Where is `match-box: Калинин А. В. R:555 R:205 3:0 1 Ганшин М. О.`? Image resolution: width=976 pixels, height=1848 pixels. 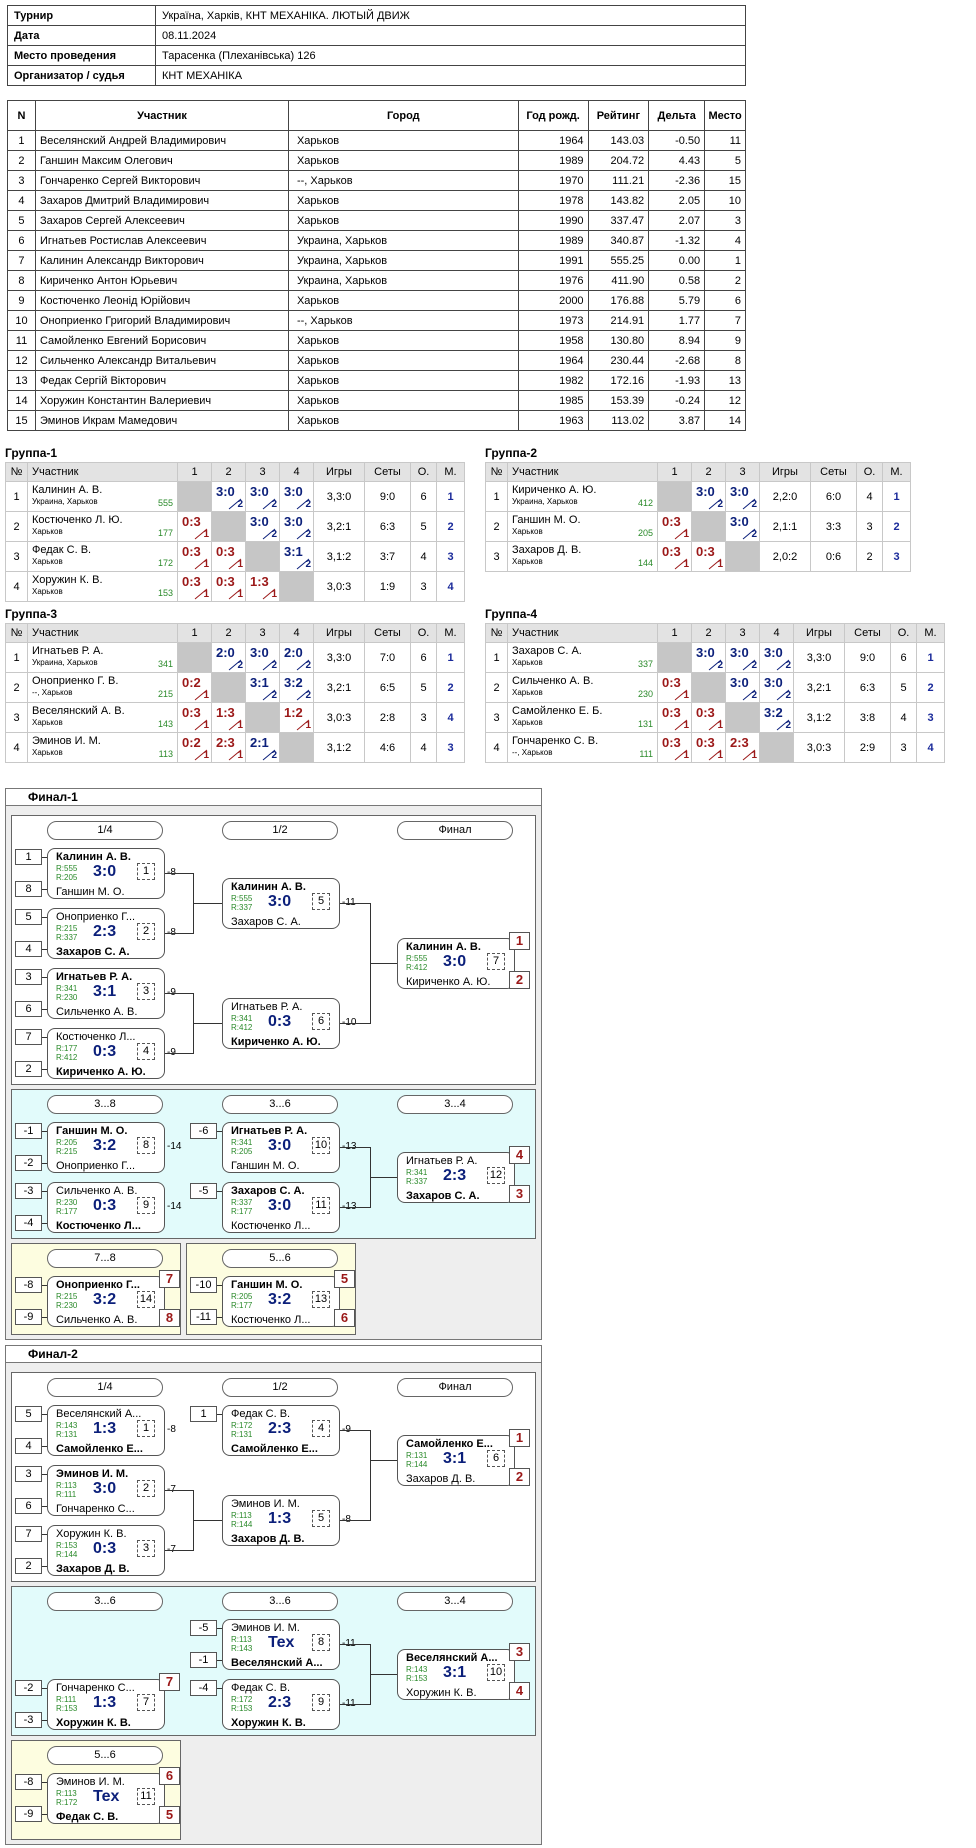
match-box: Калинин А. В. R:555 R:205 3:0 1 Ганшин М. О. is located at coordinates (106, 873).